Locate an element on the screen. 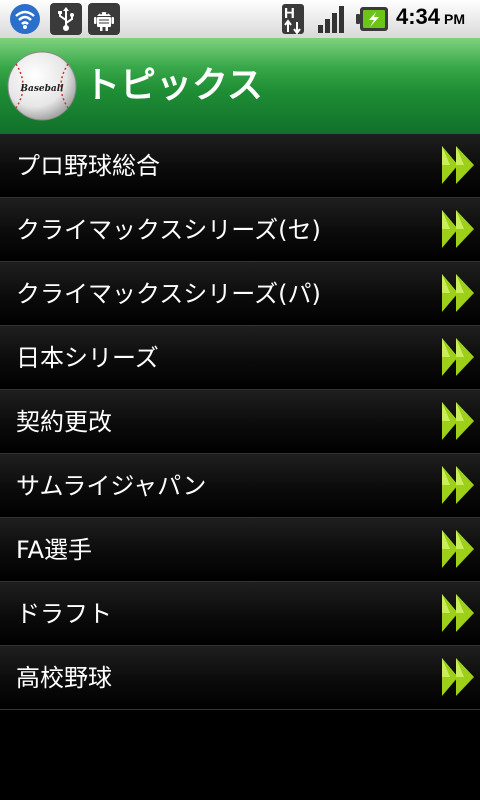 The width and height of the screenshot is (480, 800). list-item: クライマックスシリーズ(セ) is located at coordinates (240, 230).